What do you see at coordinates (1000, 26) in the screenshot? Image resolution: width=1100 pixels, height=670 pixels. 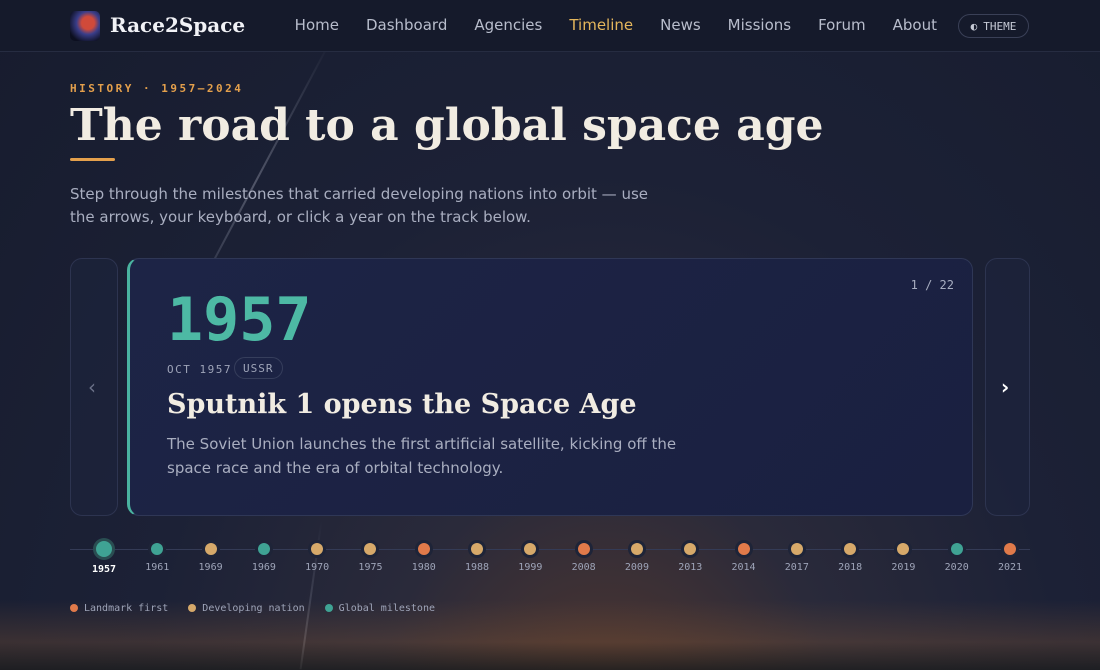 I see `theme-label: THEME` at bounding box center [1000, 26].